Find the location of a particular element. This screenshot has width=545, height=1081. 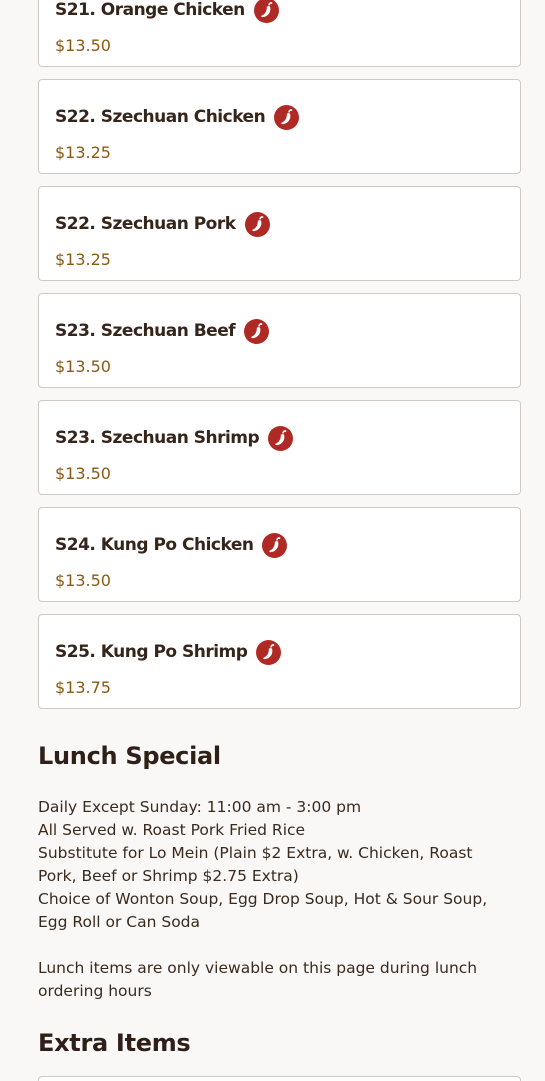

menu-item-name: S22. Szechuan Pork is located at coordinates (145, 224).